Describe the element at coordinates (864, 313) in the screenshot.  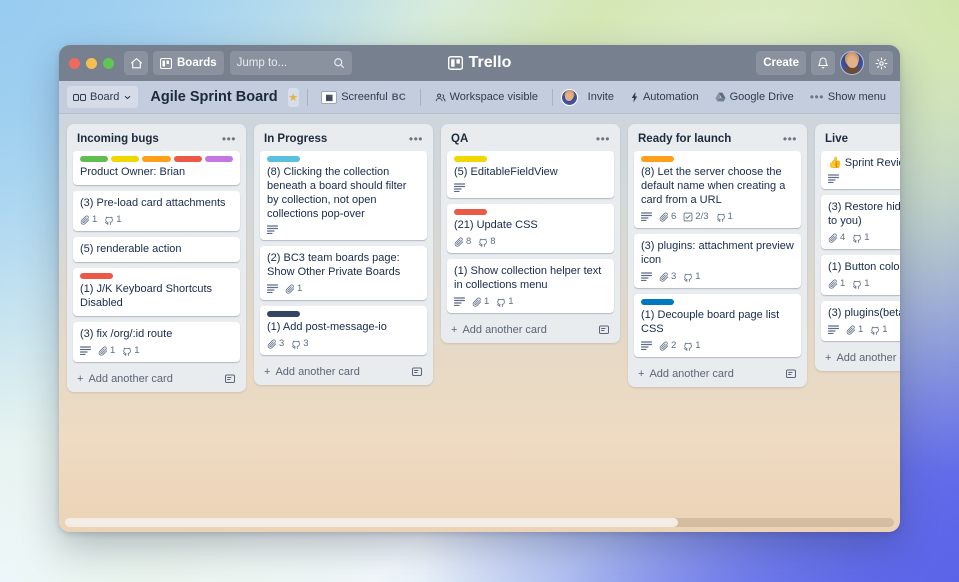
I see `card-title: (3) plugins(beta) icon fixes` at that location.